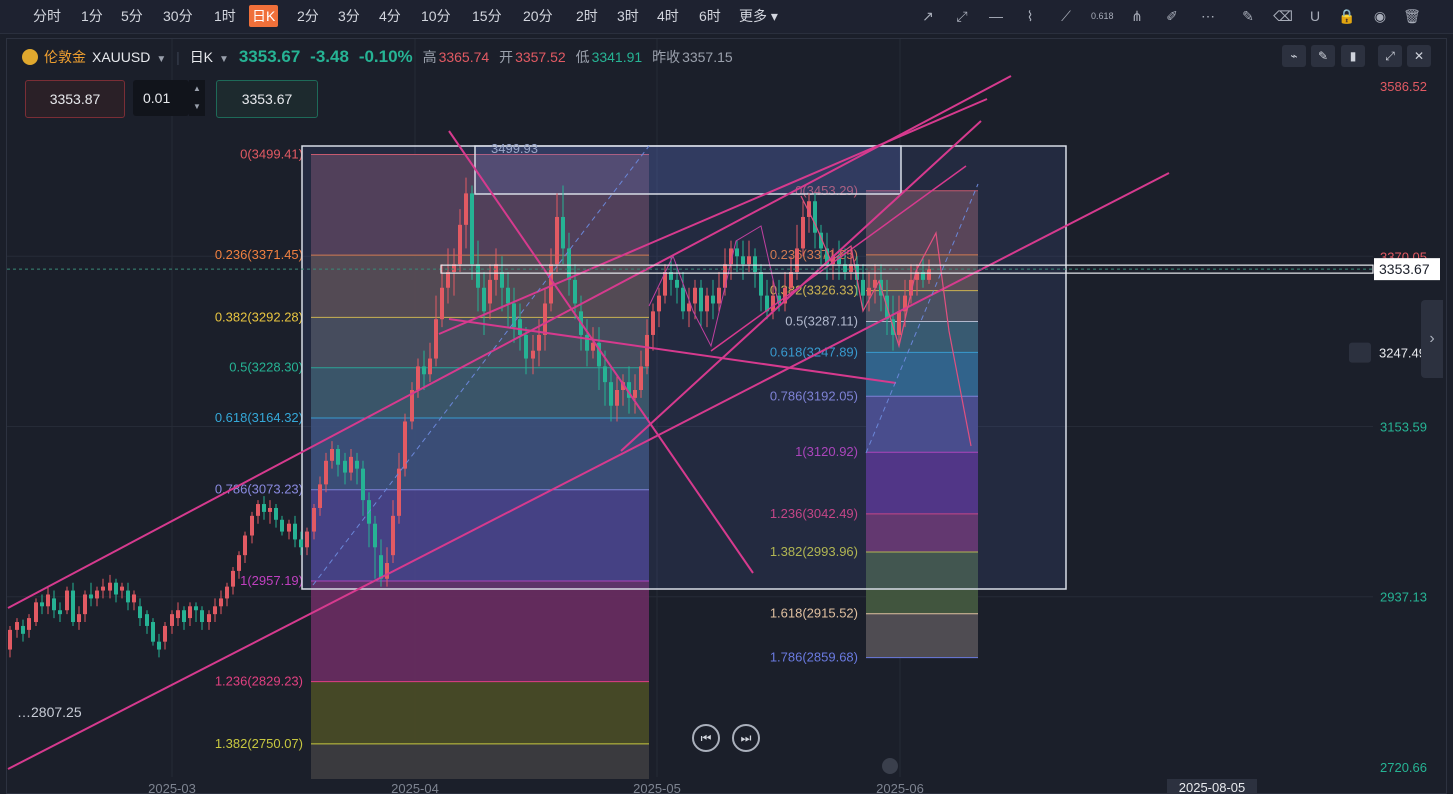  I want to click on time-tick-0: 2025-03, so click(172, 787).